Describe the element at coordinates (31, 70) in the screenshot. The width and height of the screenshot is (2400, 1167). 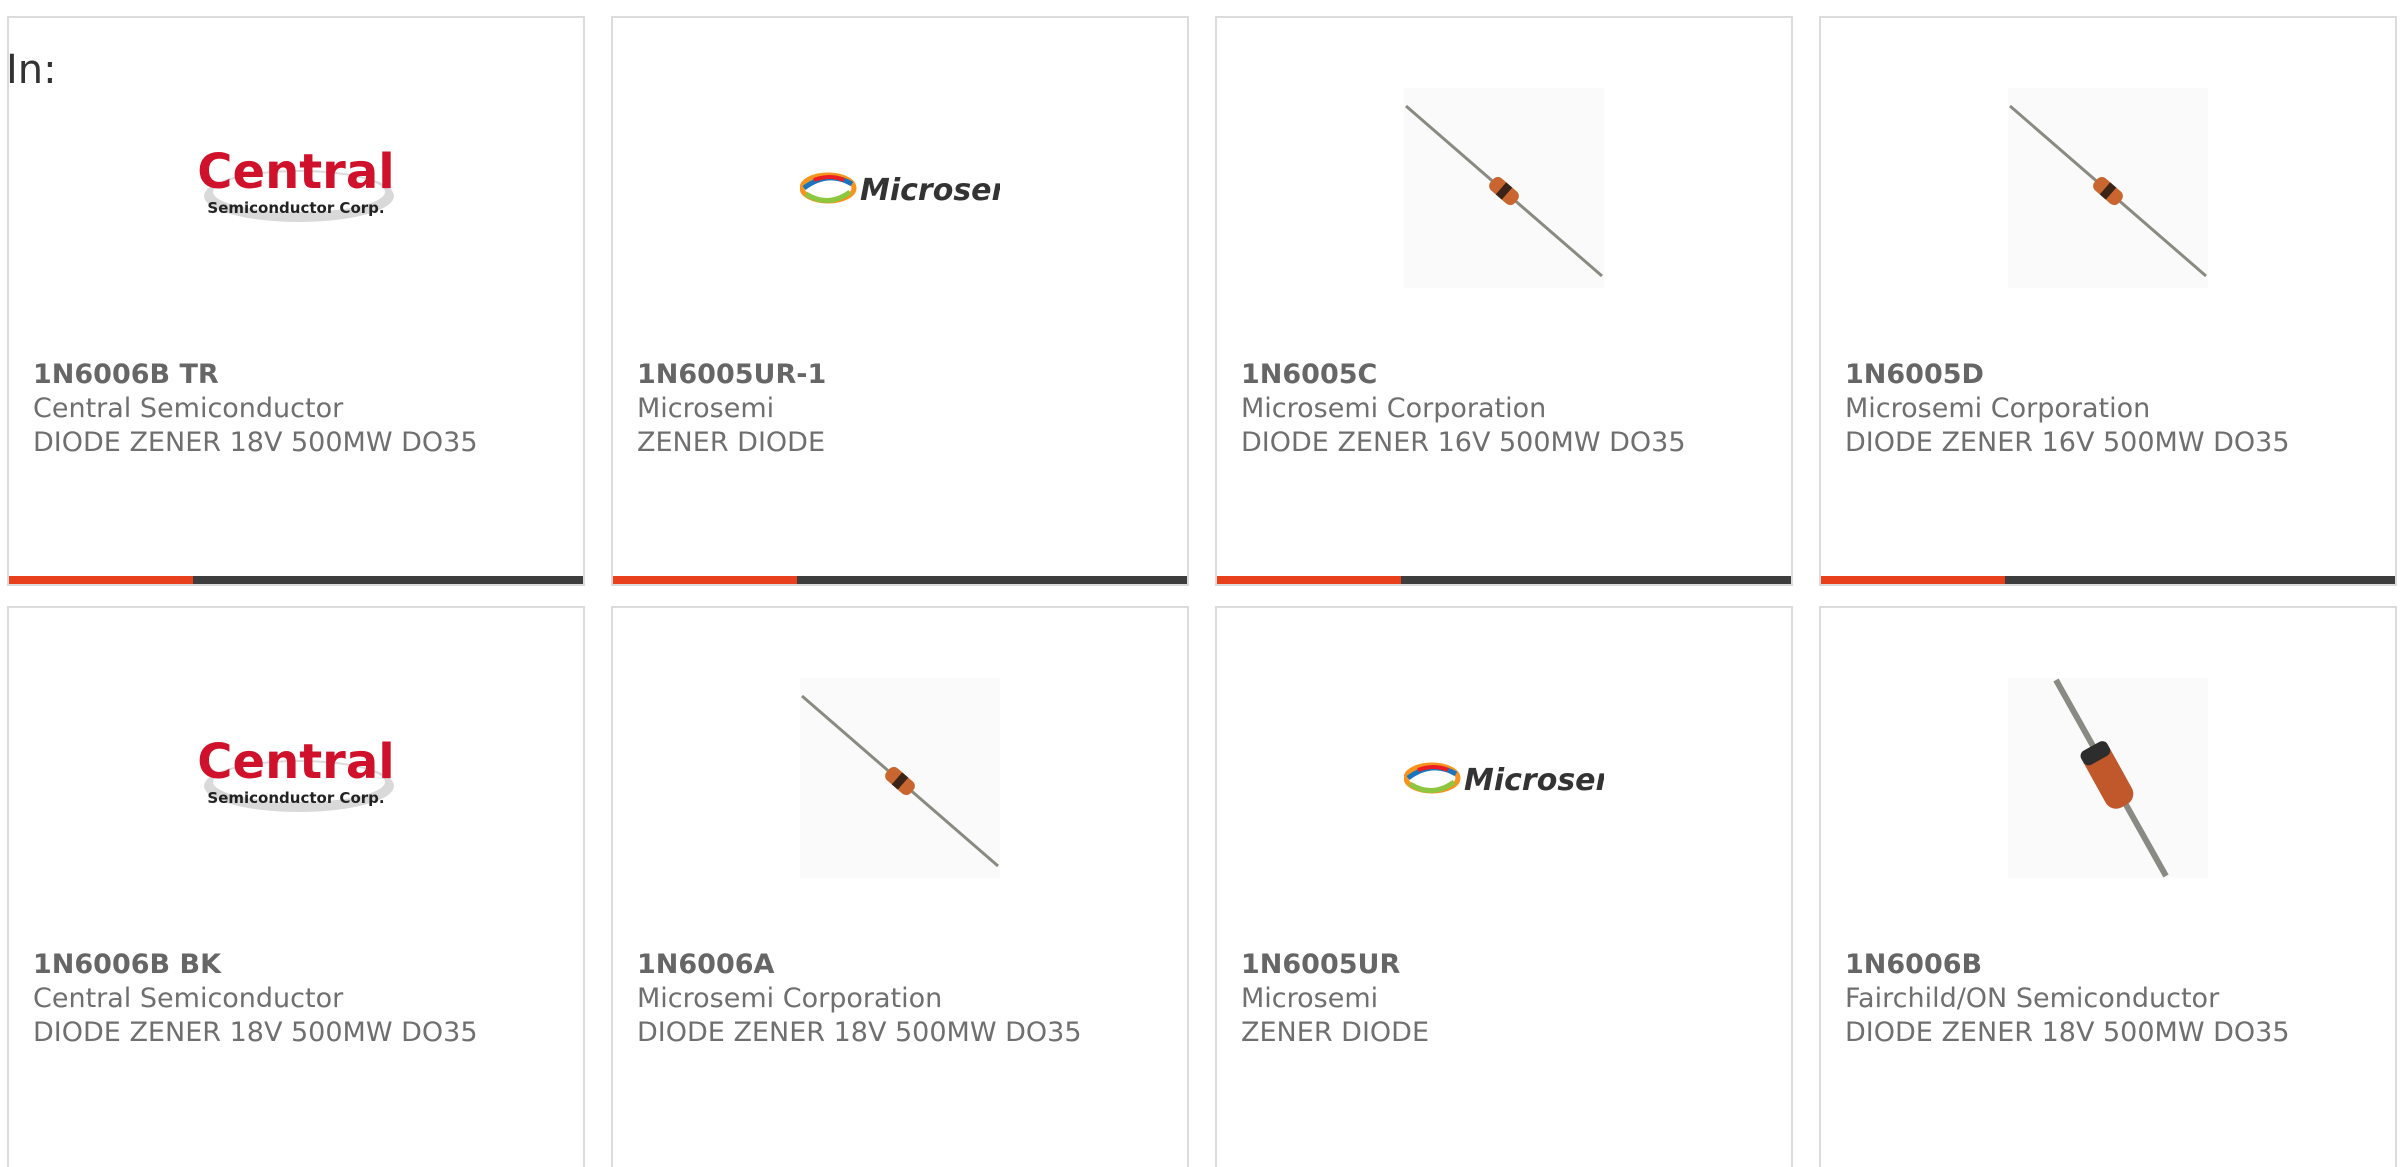
I see `in-label: In:` at that location.